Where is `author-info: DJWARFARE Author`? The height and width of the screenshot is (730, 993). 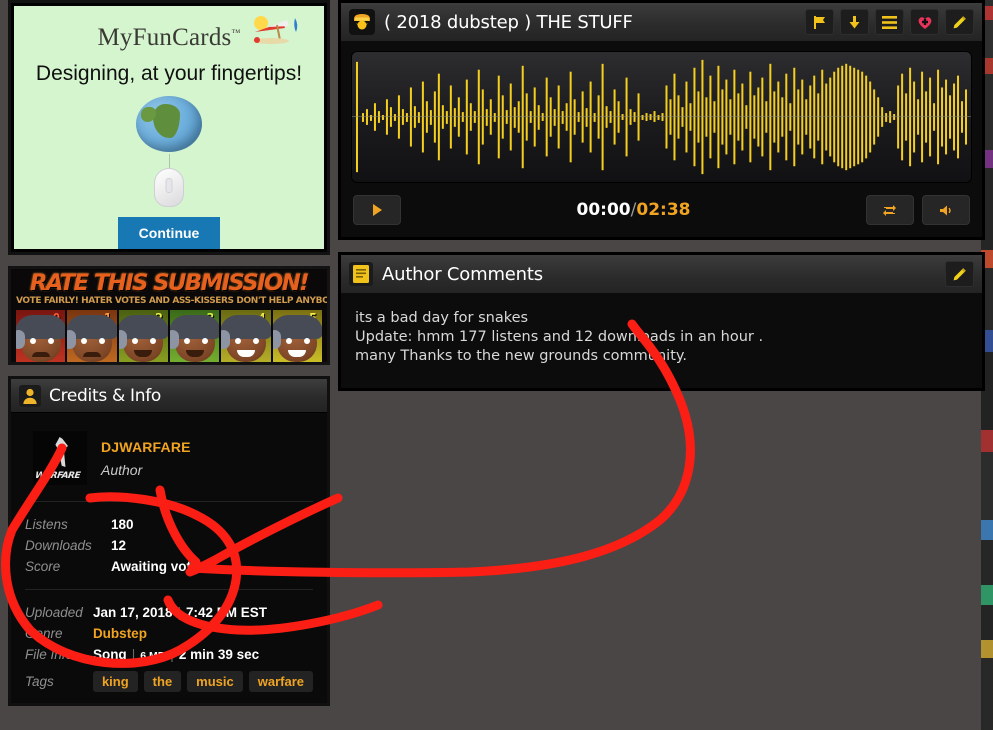
author-info: DJWARFARE Author is located at coordinates (146, 458).